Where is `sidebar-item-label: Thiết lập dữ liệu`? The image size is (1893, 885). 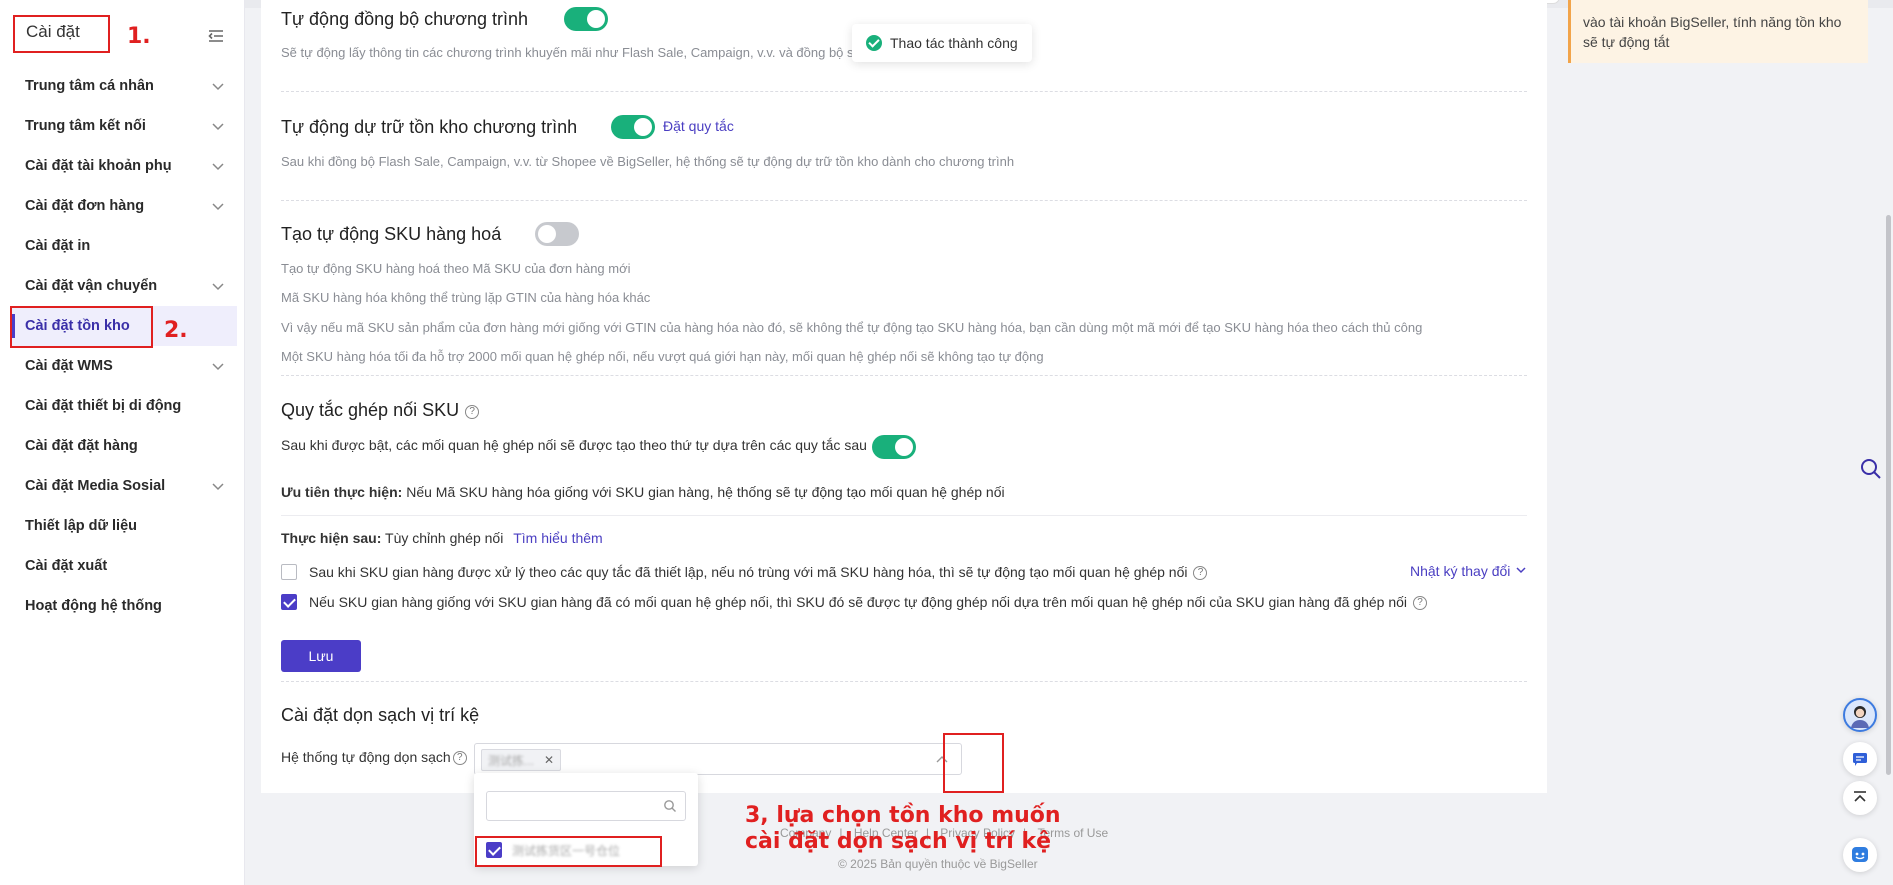 sidebar-item-label: Thiết lập dữ liệu is located at coordinates (81, 526).